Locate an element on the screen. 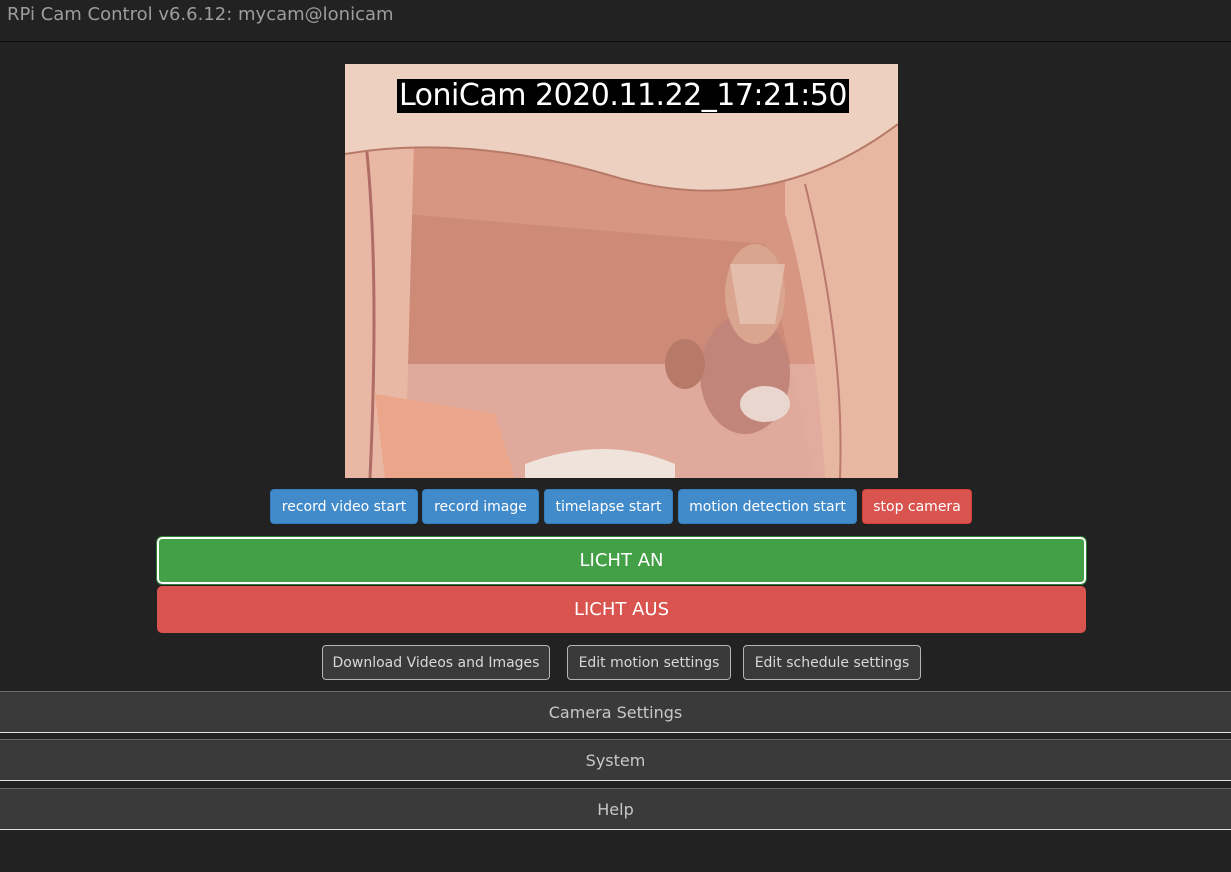  light-on-button: LICHT AN is located at coordinates (621, 560).